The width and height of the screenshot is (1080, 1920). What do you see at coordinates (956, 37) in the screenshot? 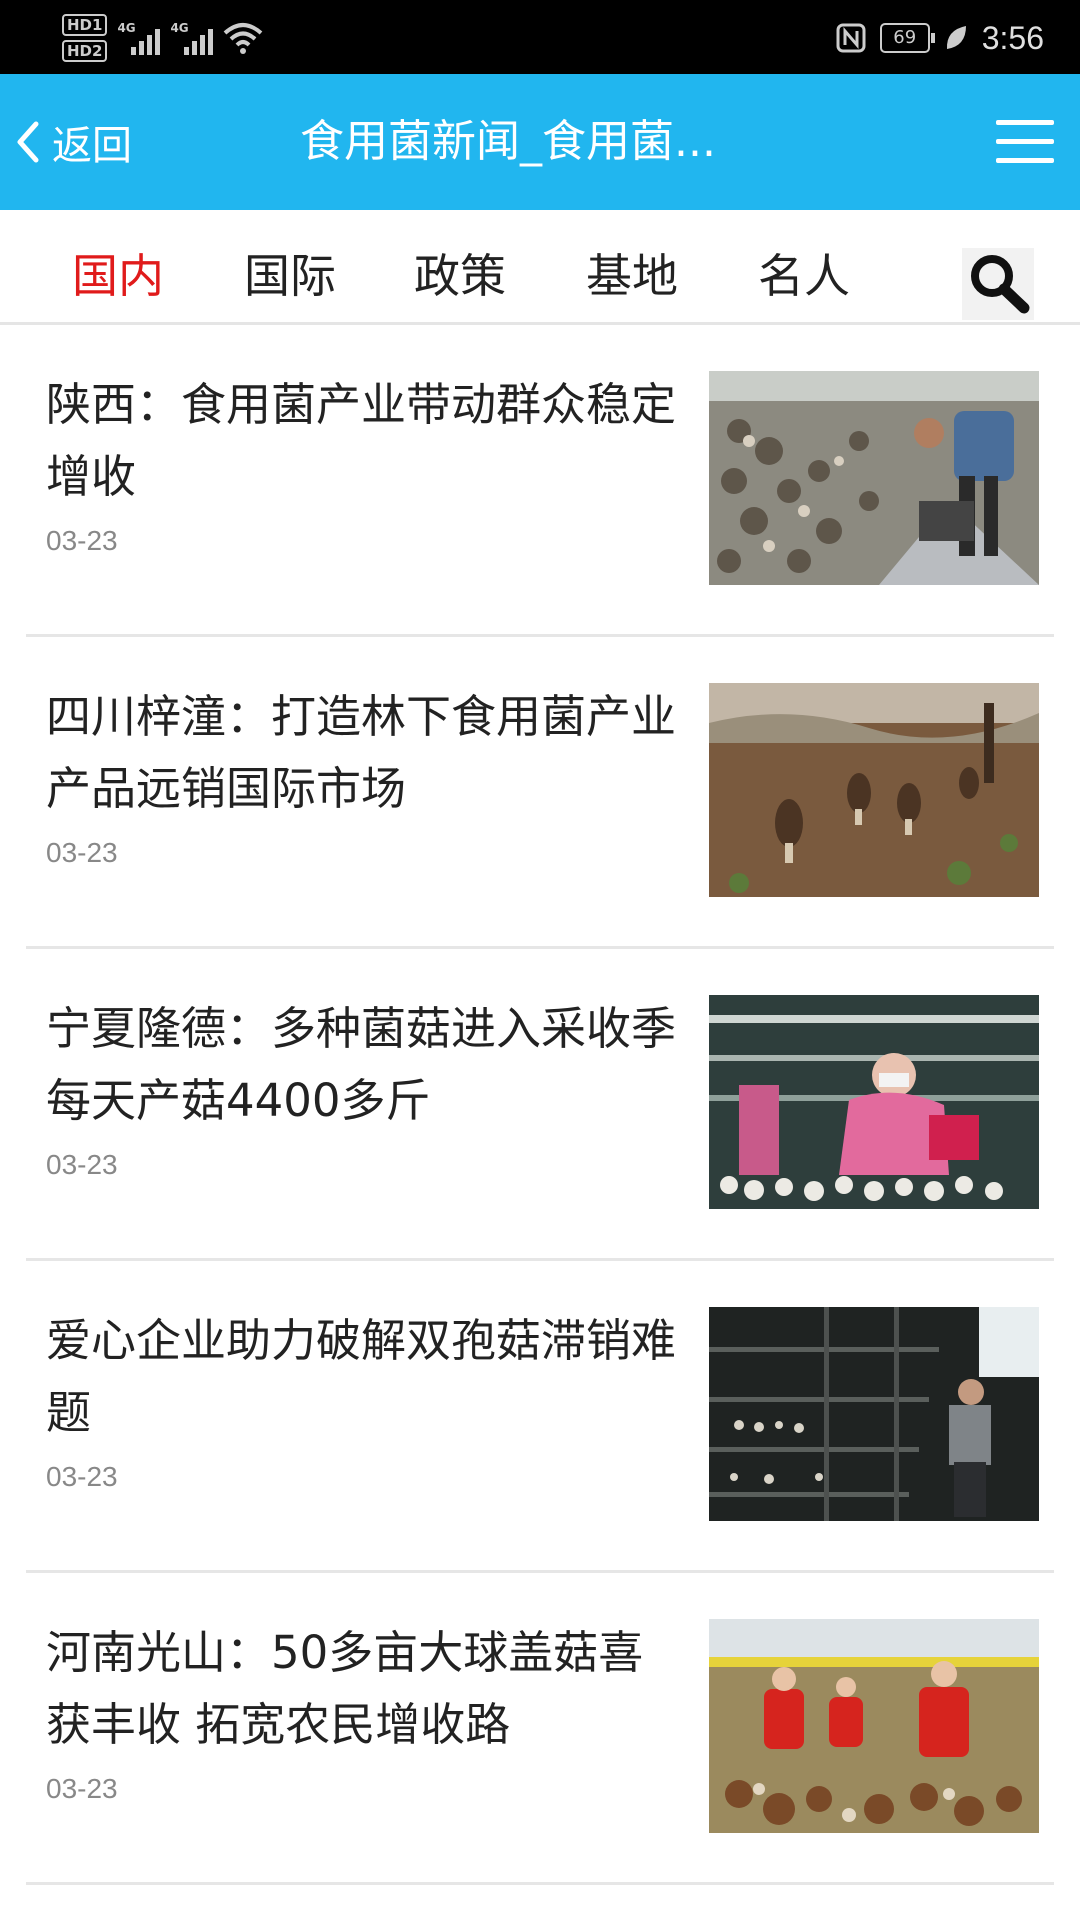
I see `power-saving-leaf-icon` at bounding box center [956, 37].